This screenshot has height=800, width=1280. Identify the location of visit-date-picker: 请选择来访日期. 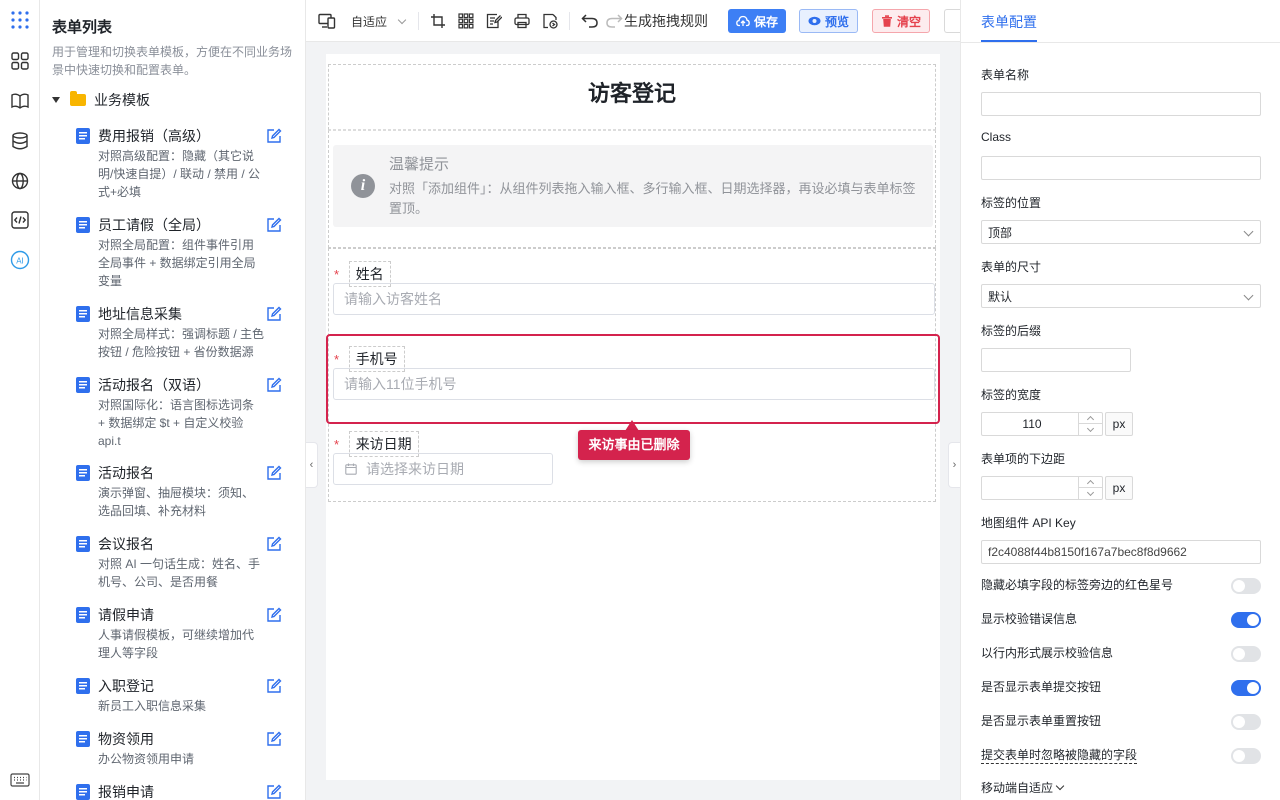
(443, 469).